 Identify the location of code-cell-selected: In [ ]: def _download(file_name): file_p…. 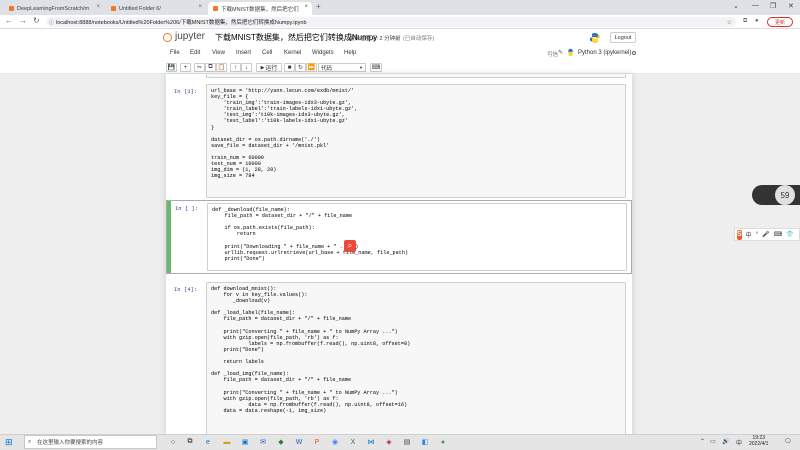
(399, 237).